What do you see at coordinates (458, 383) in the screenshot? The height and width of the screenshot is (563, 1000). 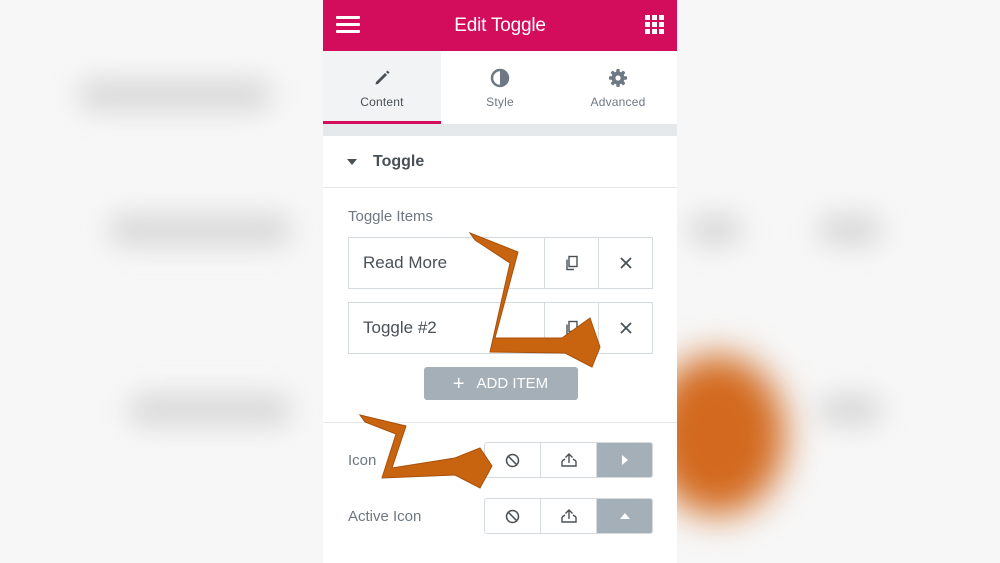 I see `plus-icon: +` at bounding box center [458, 383].